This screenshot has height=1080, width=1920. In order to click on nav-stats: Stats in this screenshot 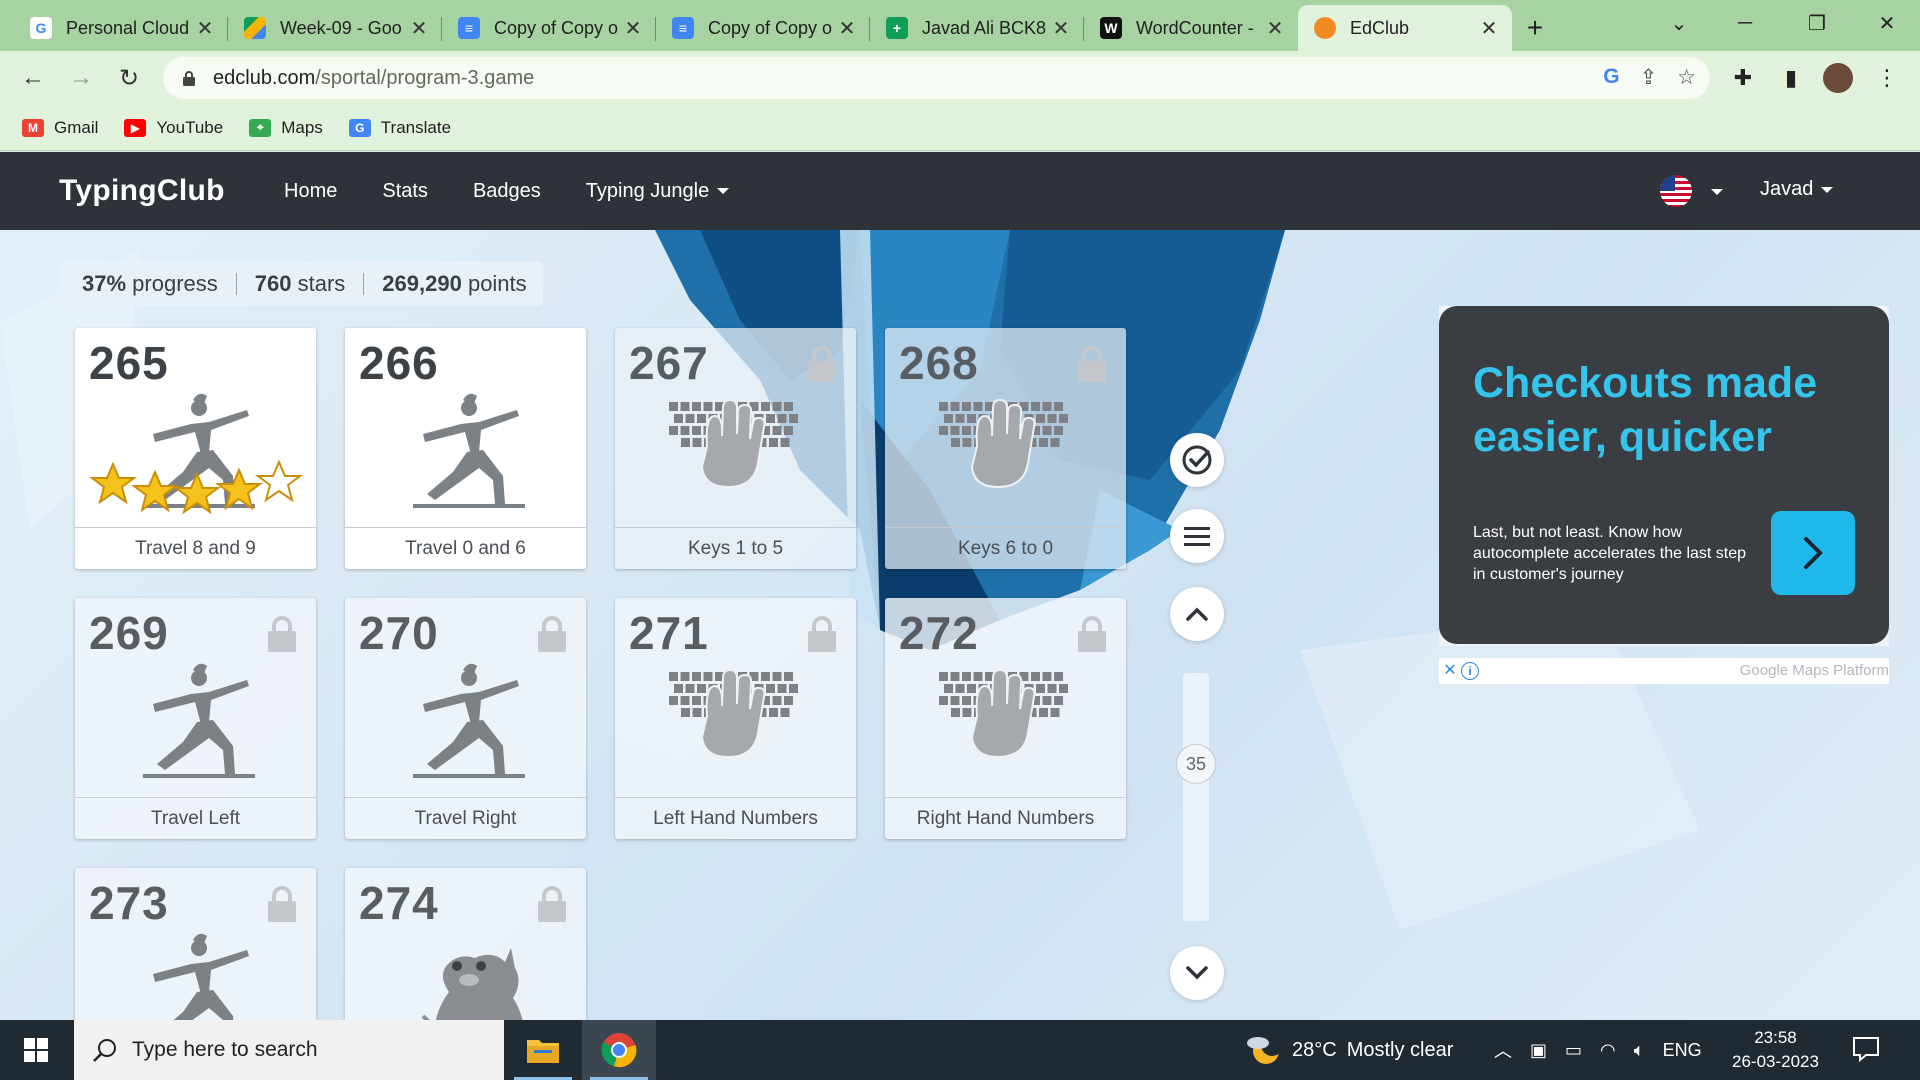, I will do `click(405, 191)`.